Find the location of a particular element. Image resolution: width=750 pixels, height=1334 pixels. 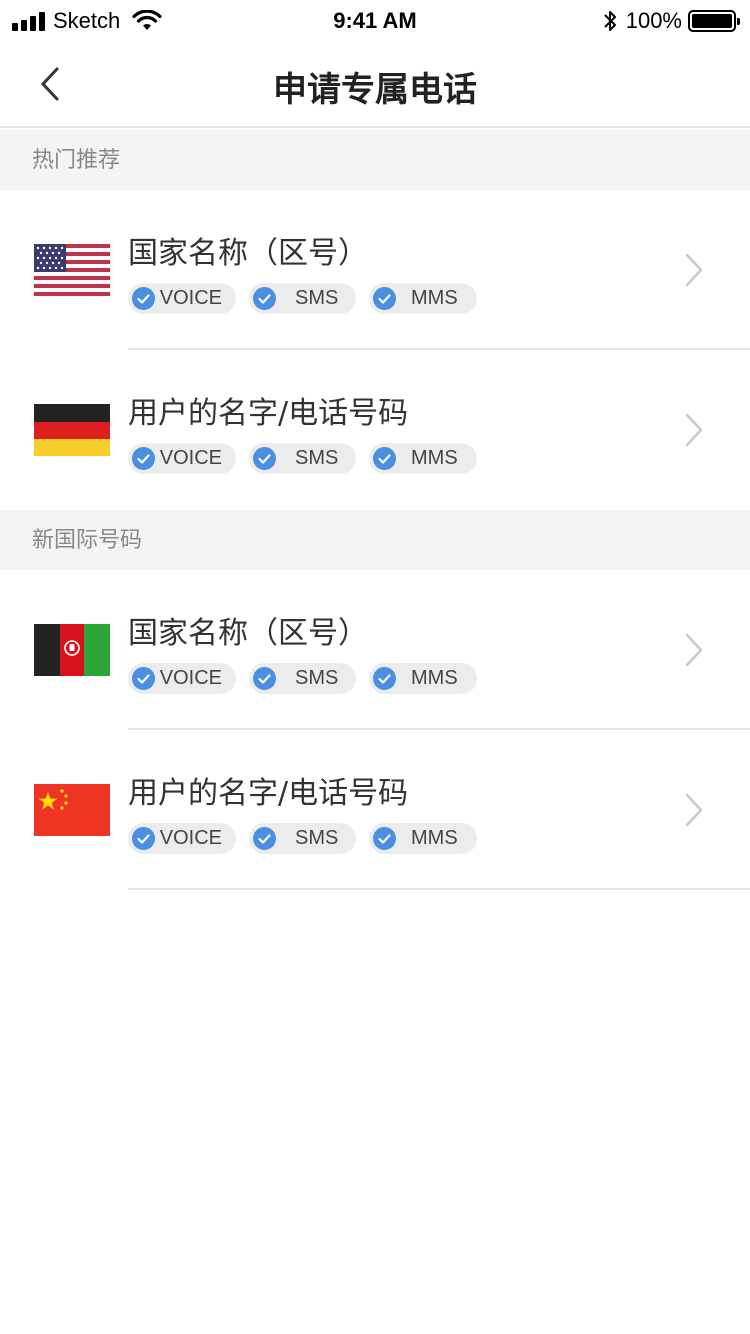

us-flag-icon is located at coordinates (72, 270).